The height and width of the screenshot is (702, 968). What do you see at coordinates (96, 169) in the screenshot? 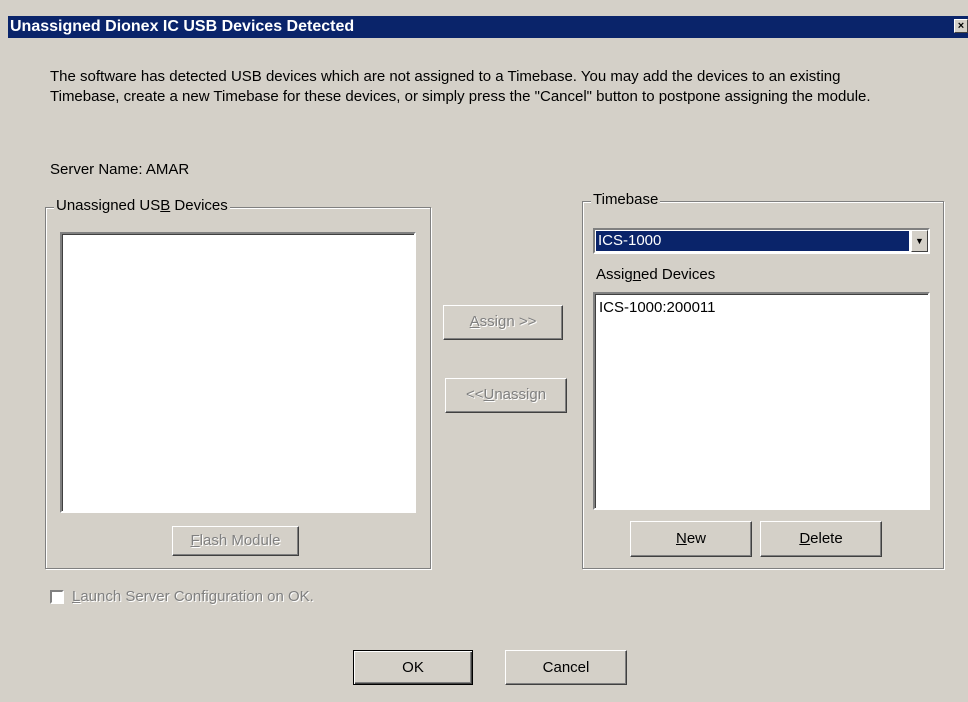
I see `server-name-label: Server Name:` at bounding box center [96, 169].